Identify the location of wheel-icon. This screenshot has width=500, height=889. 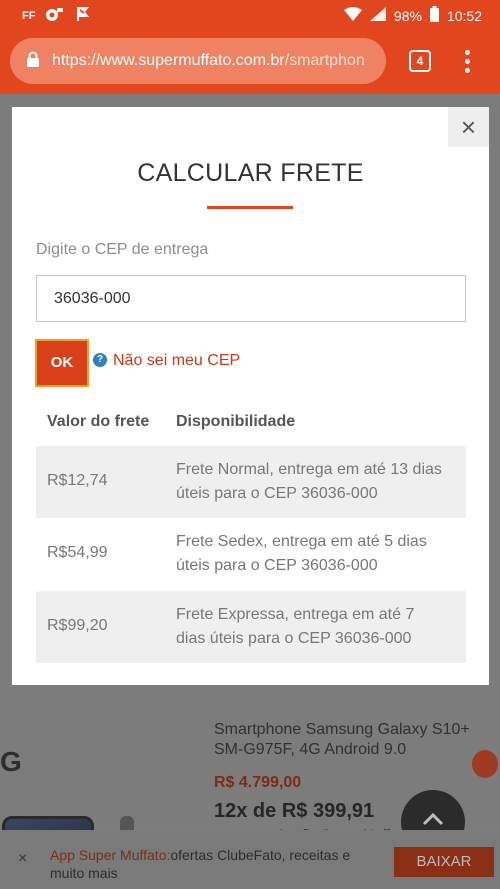
(55, 15).